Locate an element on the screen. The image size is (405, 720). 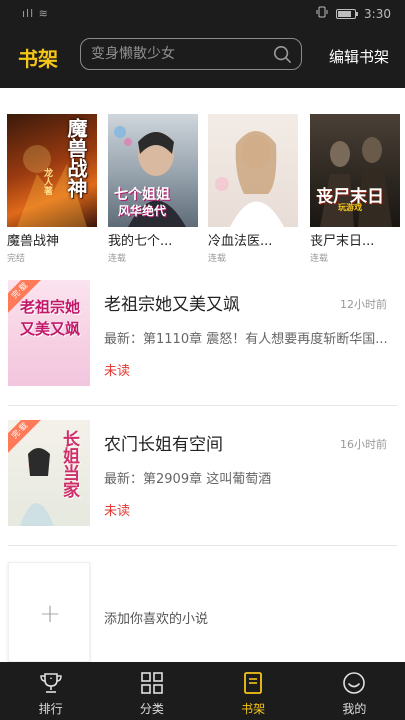
bottom-nav: 排行 分类 书架 我的 is located at coordinates (202, 691).